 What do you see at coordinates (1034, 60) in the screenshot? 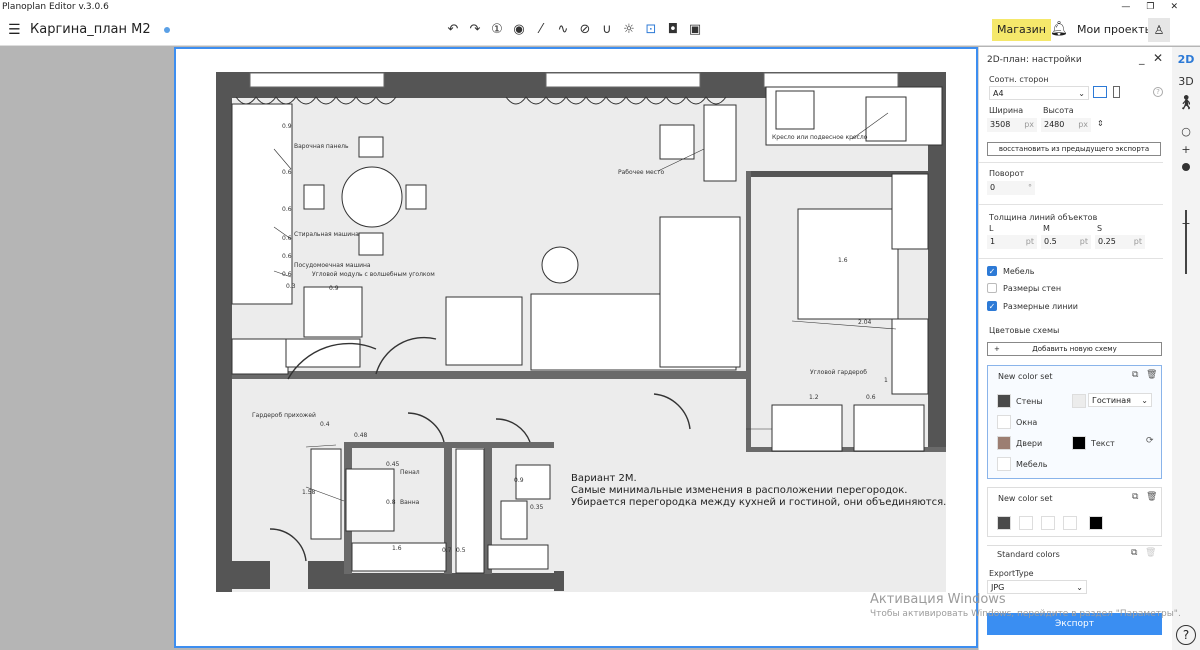
I see `panel-title: 2D-план: настройки` at bounding box center [1034, 60].